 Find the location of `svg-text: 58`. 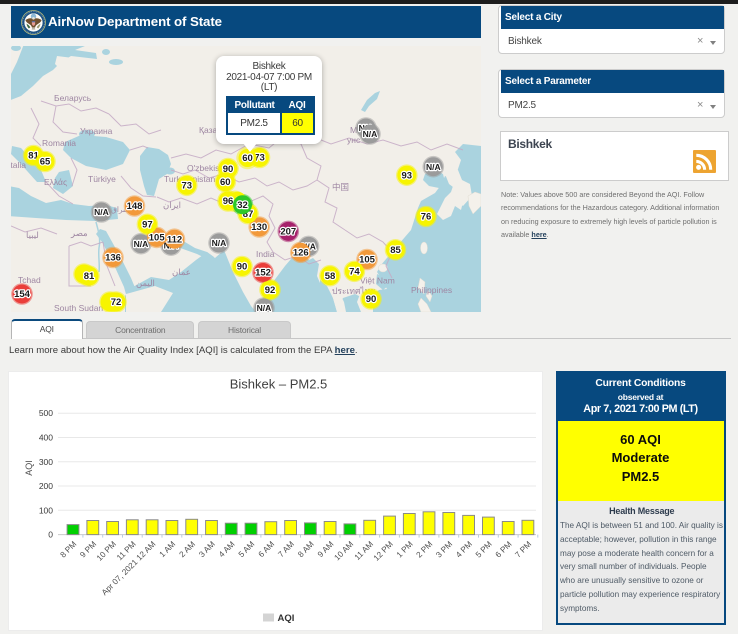

svg-text: 58 is located at coordinates (330, 276).